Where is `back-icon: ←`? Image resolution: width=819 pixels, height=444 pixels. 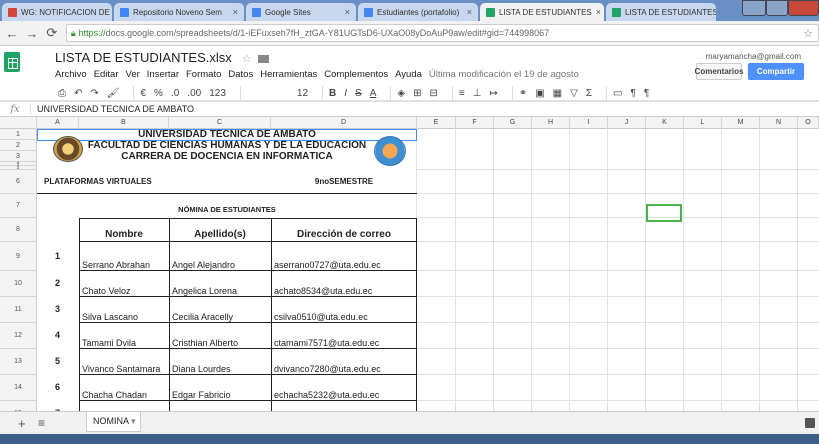
back-icon: ← is located at coordinates (12, 33).